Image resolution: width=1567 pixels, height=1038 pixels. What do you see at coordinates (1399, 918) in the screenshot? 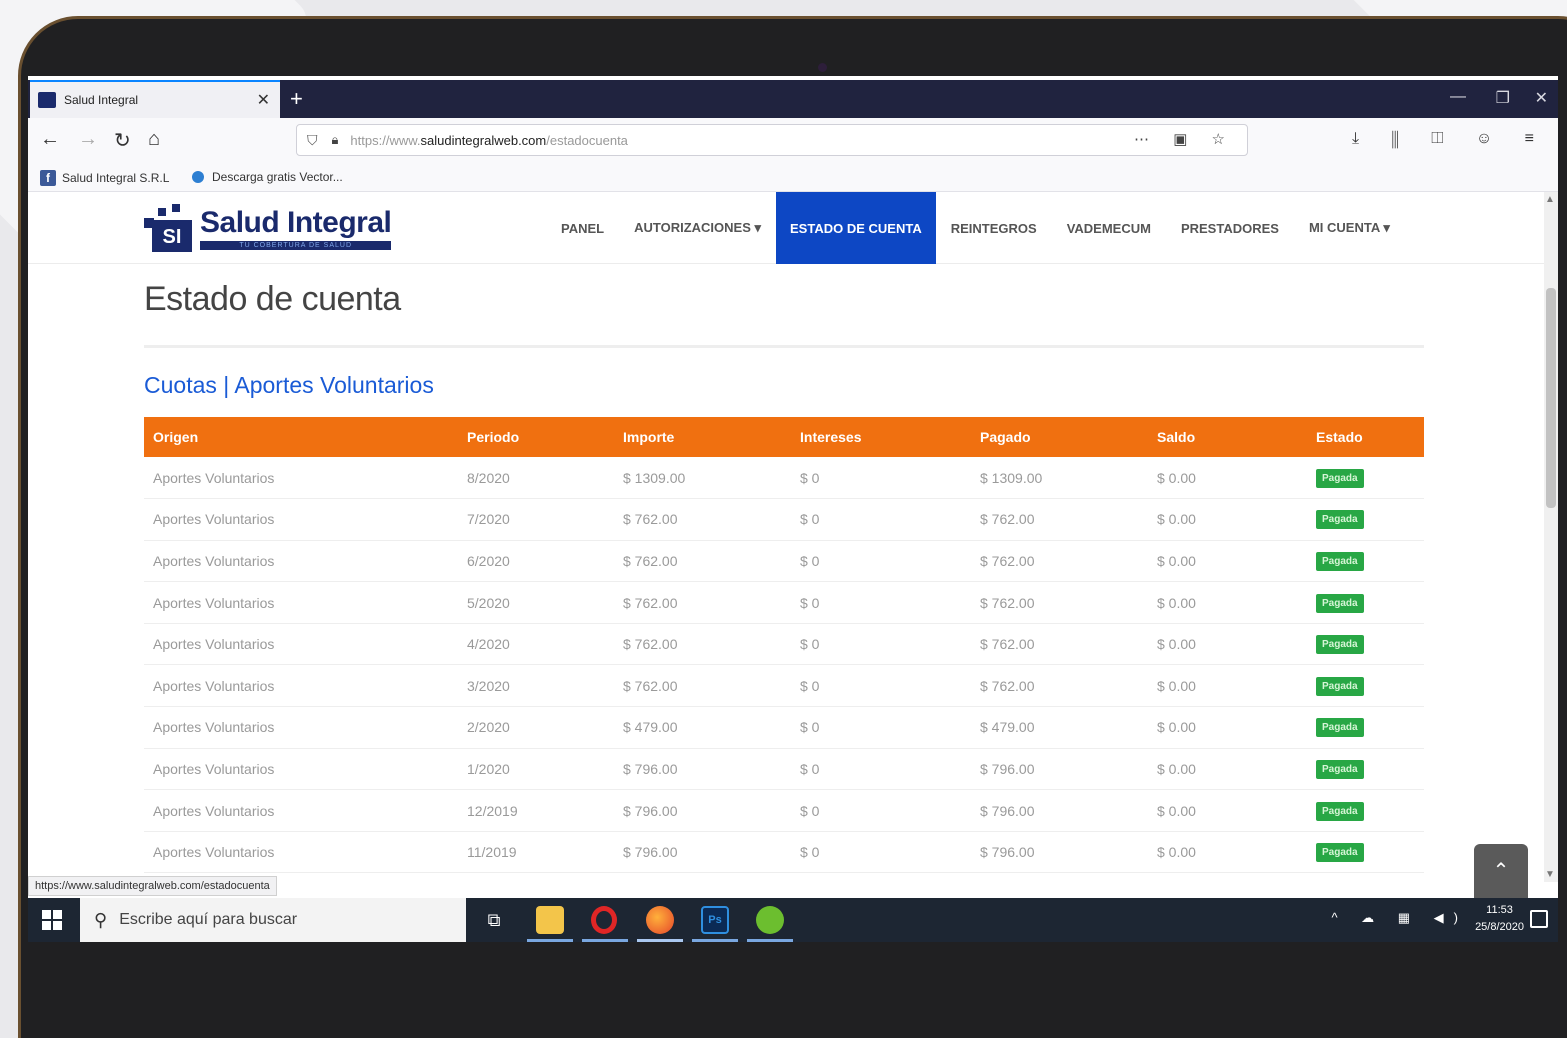
I see `system-tray-icons: ^ ☁ ▦ ◀)` at bounding box center [1399, 918].